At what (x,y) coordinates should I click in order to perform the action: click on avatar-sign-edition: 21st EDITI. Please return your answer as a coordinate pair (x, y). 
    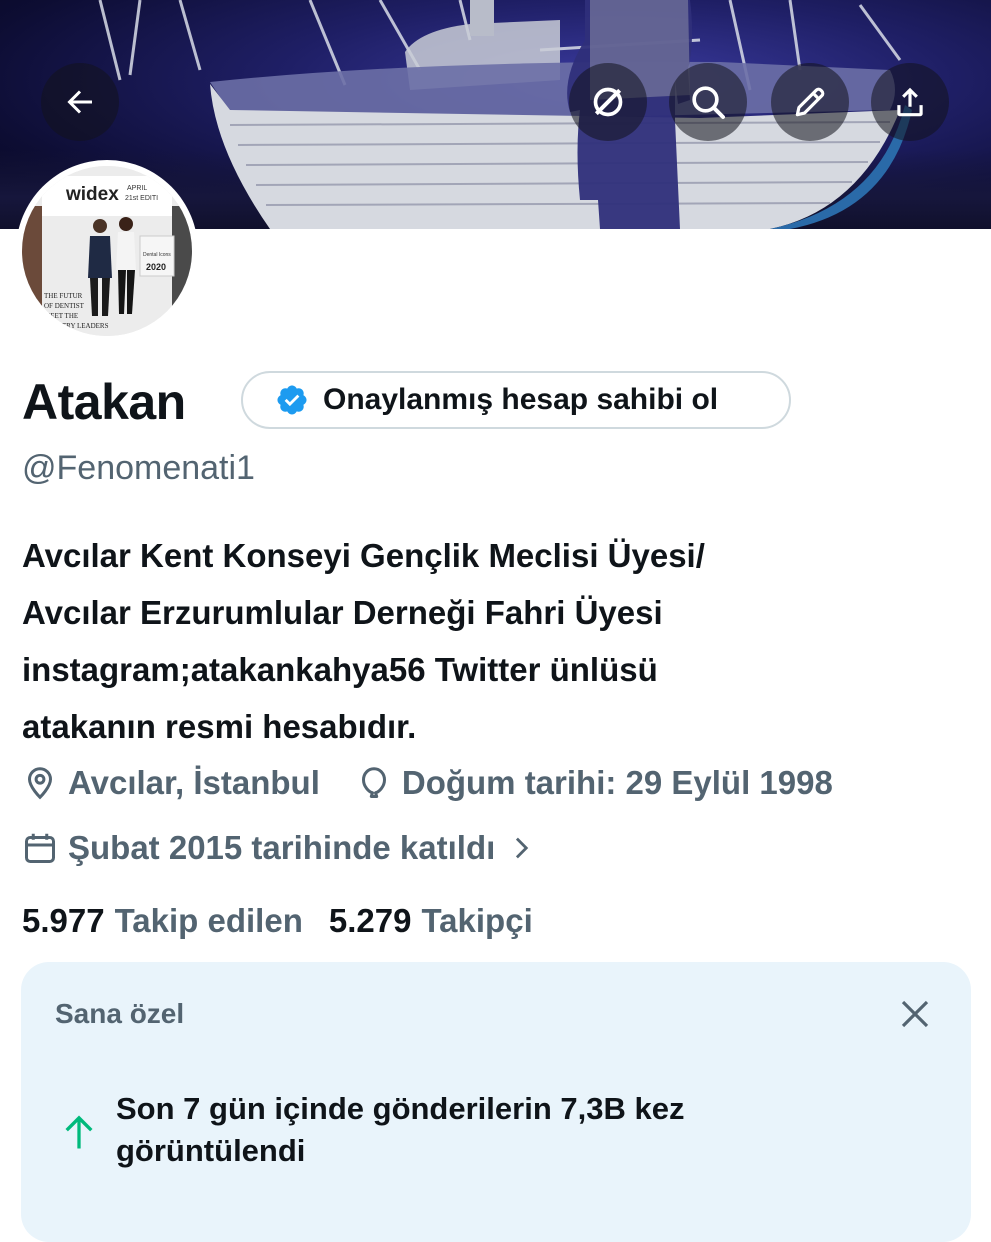
    Looking at the image, I should click on (141, 198).